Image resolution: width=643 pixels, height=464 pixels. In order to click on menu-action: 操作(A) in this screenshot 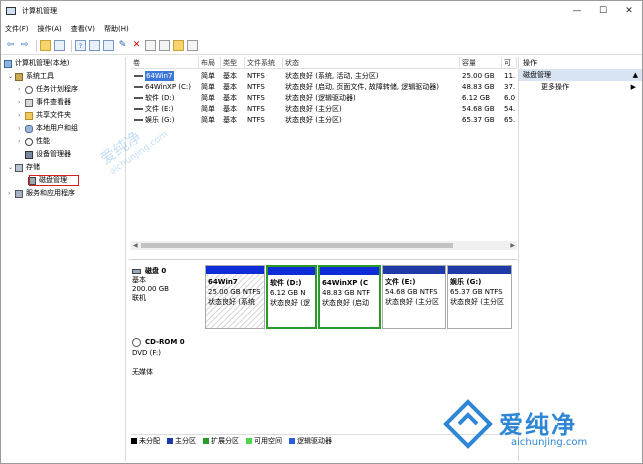, I will do `click(50, 29)`.